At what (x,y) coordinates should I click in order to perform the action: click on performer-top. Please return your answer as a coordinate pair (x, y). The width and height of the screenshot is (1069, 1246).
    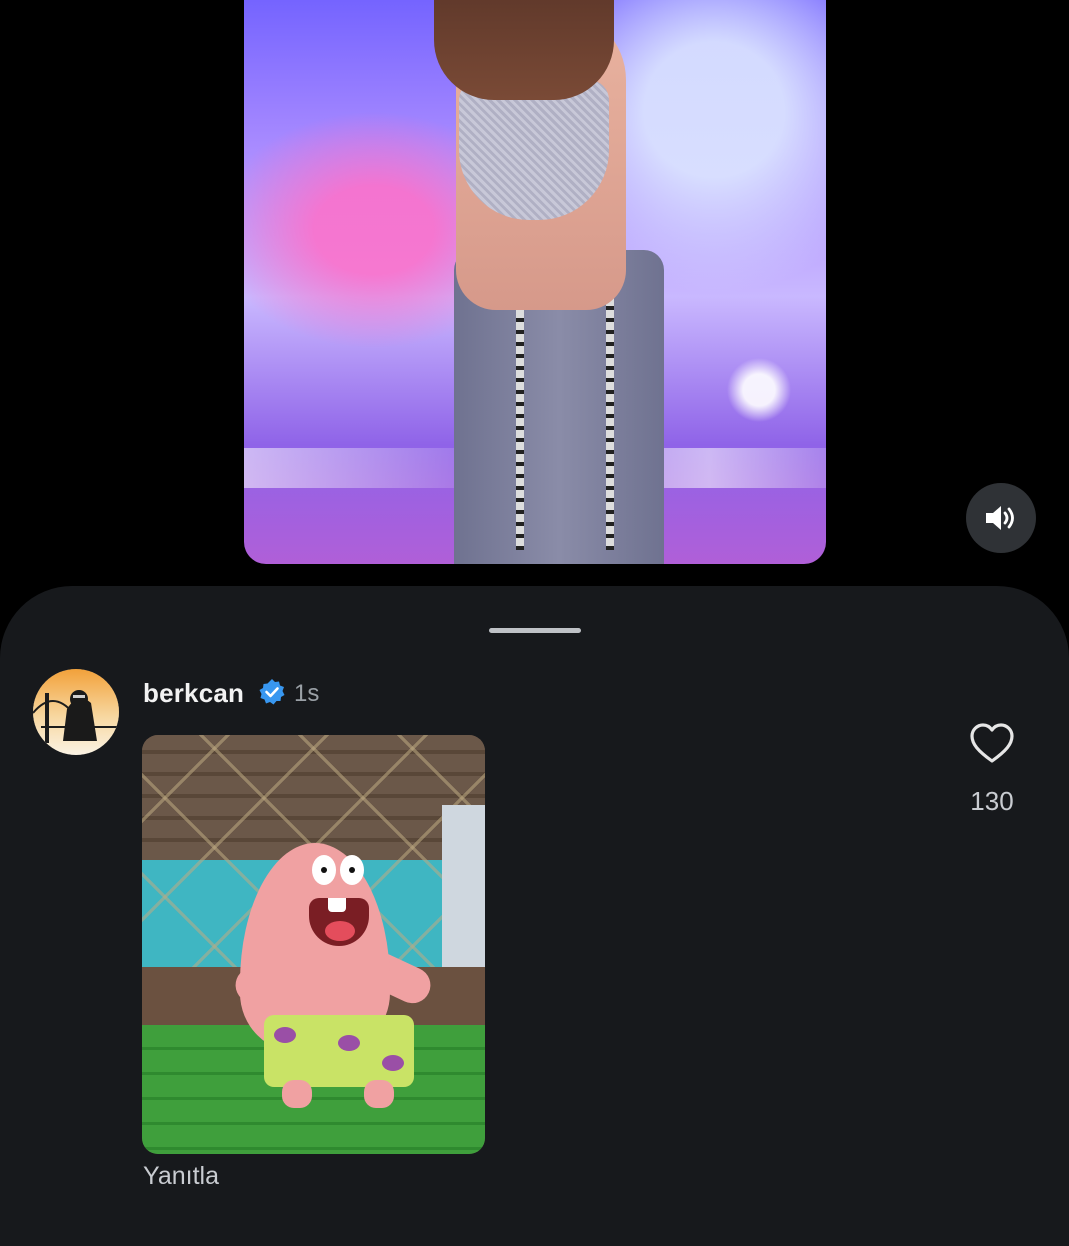
    Looking at the image, I should click on (534, 150).